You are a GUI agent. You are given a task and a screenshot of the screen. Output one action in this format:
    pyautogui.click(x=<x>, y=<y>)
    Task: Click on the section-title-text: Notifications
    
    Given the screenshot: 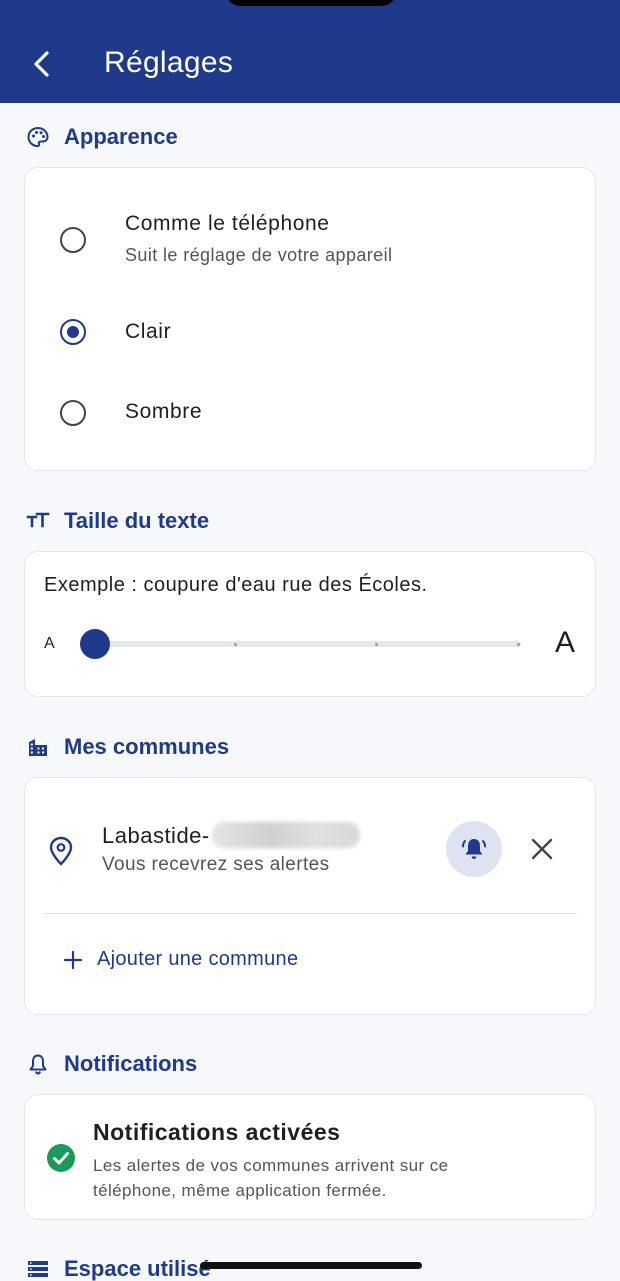 What is the action you would take?
    pyautogui.click(x=131, y=1063)
    